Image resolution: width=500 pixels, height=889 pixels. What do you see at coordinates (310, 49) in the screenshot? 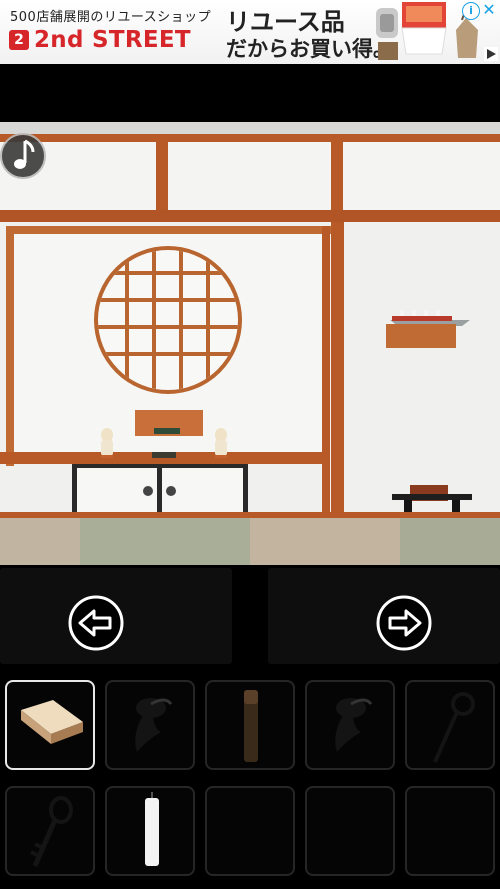
I see `ad-tagline-sub: だからお買い得。` at bounding box center [310, 49].